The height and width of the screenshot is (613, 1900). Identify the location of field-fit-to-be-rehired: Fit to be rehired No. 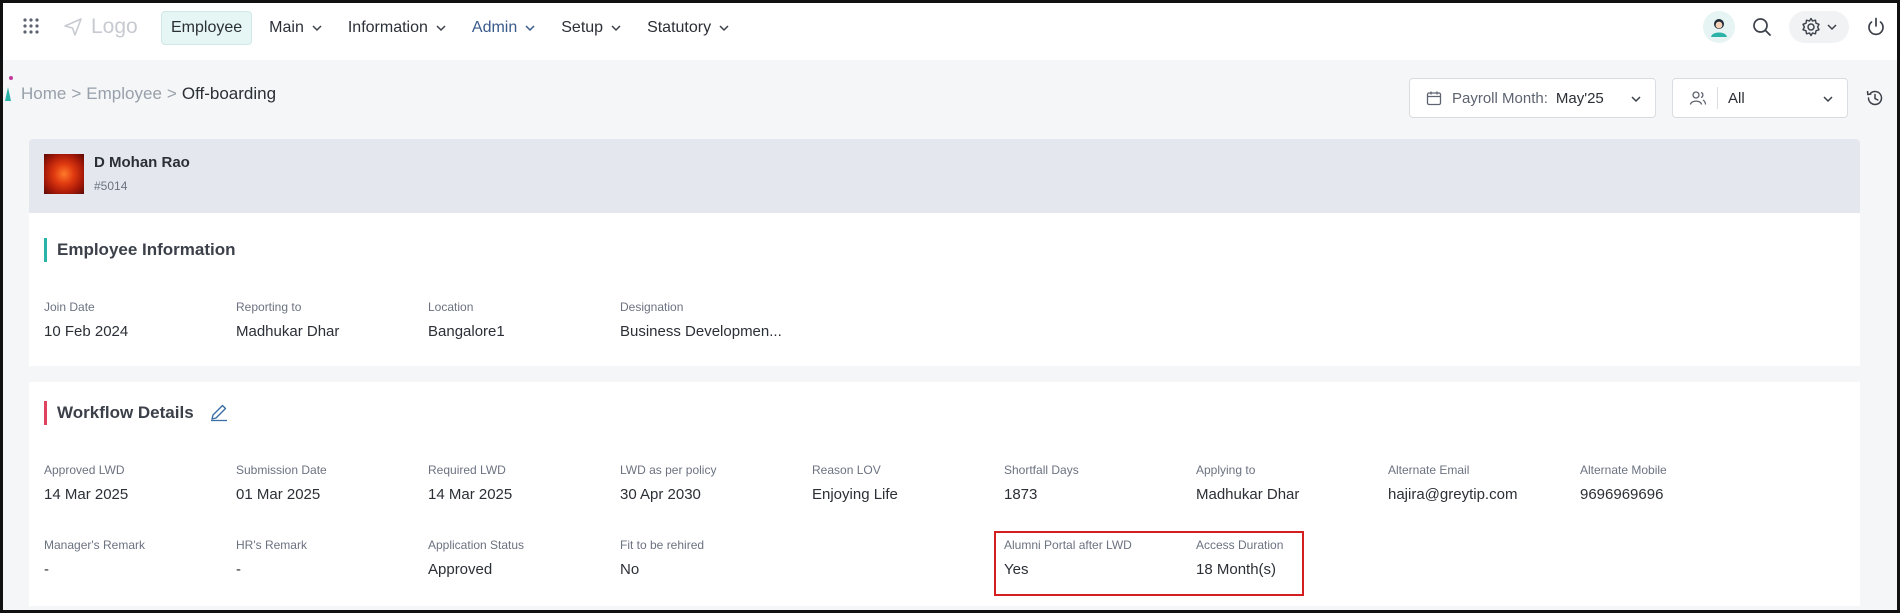
(662, 558).